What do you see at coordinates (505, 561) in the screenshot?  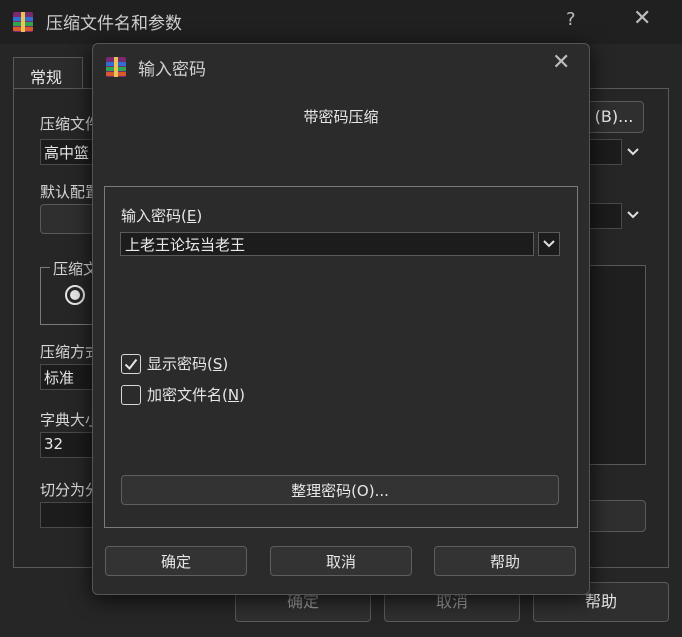 I see `help-button: 帮助` at bounding box center [505, 561].